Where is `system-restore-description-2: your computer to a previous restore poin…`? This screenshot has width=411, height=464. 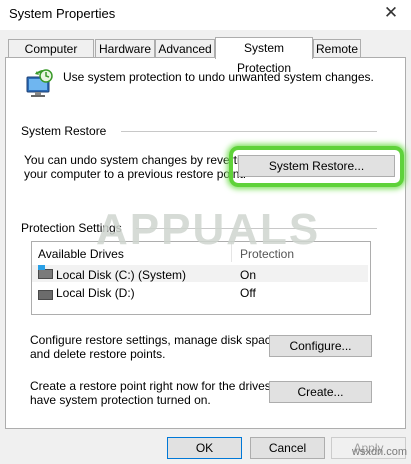 system-restore-description-2: your computer to a previous restore poin… is located at coordinates (135, 174).